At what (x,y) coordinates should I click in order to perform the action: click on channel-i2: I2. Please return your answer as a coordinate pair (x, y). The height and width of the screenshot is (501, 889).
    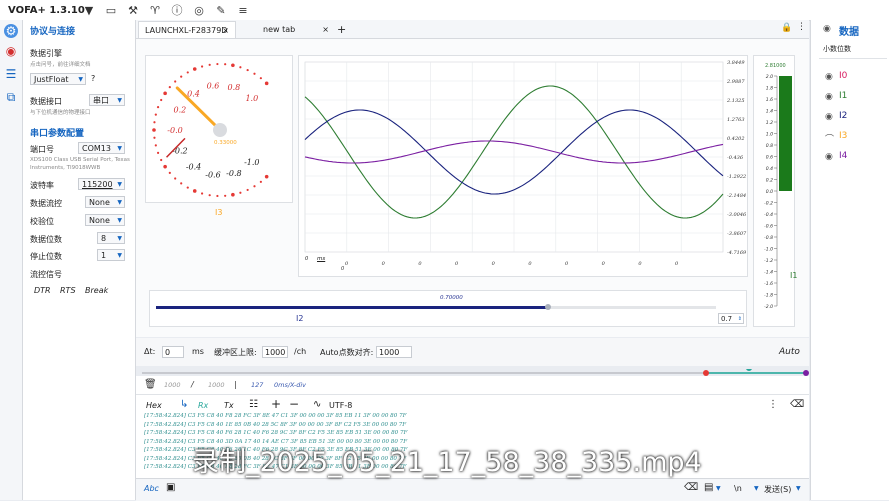
    Looking at the image, I should click on (843, 116).